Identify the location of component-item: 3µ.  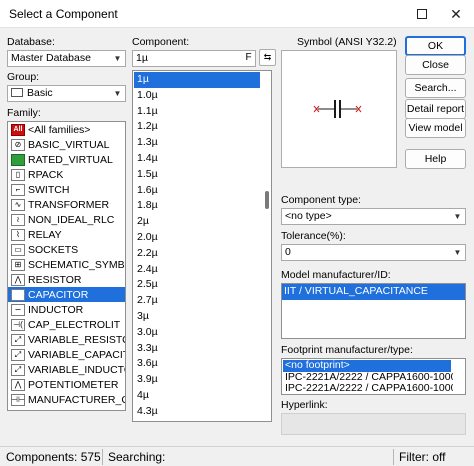
(197, 317).